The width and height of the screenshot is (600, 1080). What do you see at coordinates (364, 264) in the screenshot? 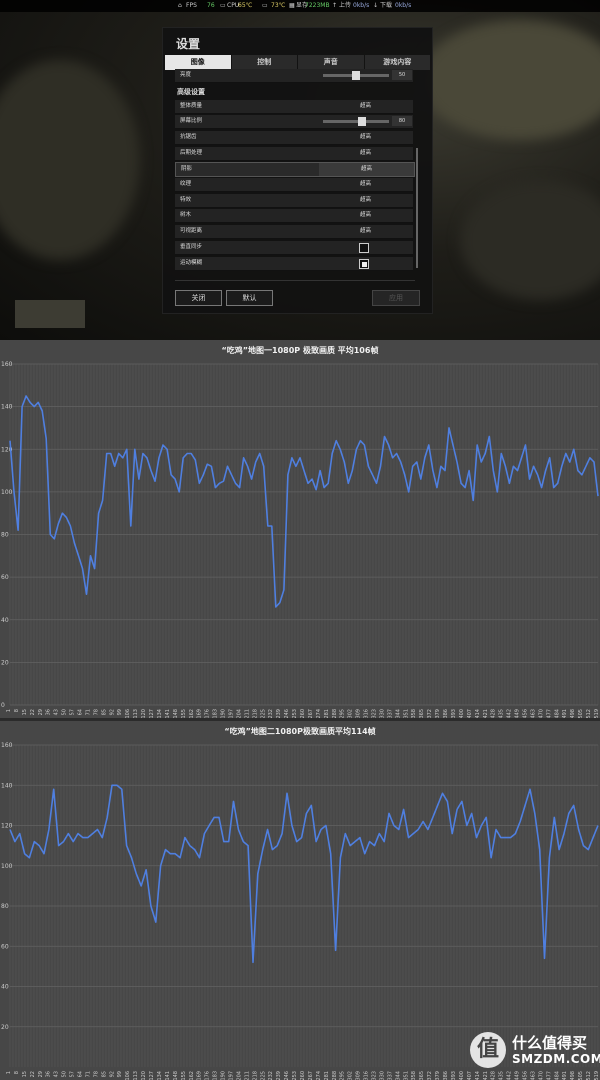
I see `motion-blur-checkbox` at bounding box center [364, 264].